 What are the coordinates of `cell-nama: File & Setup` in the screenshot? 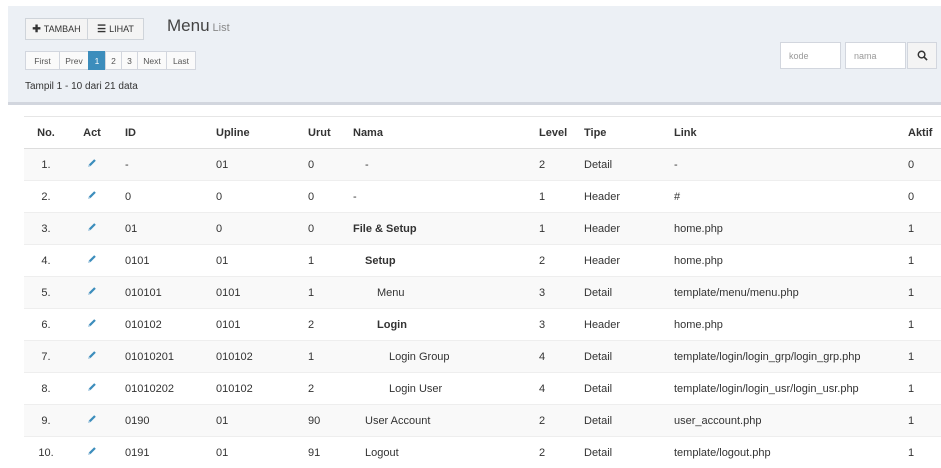 It's located at (437, 229).